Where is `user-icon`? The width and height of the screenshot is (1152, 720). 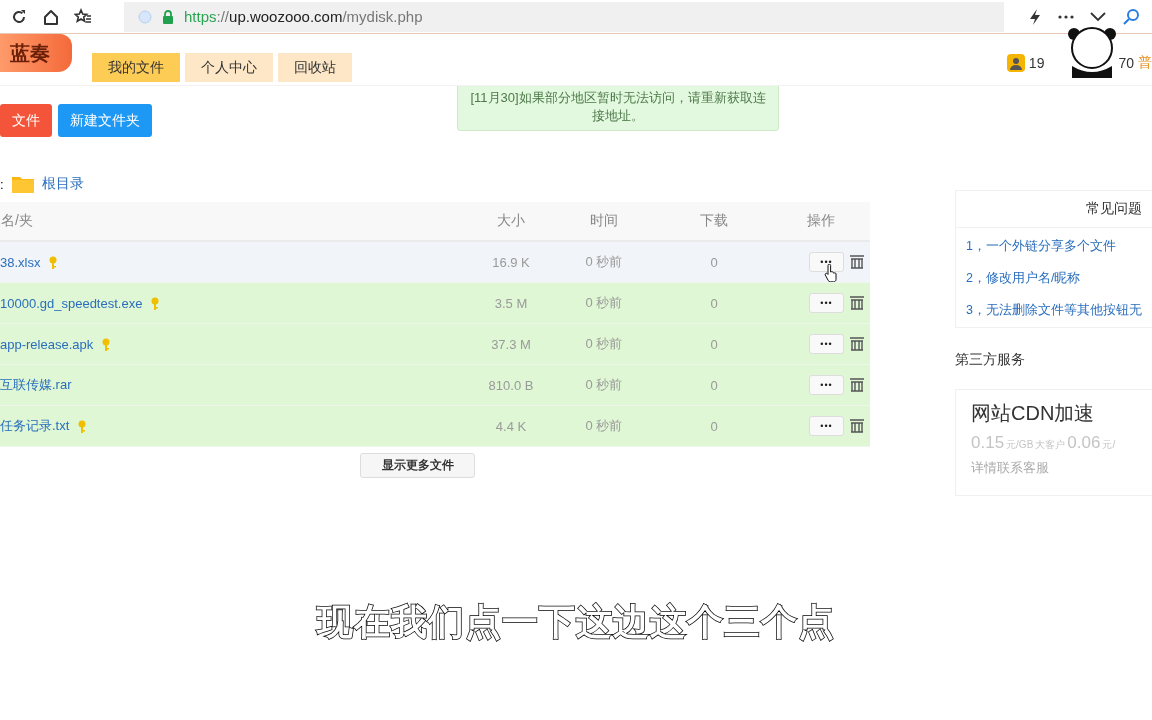 user-icon is located at coordinates (1015, 62).